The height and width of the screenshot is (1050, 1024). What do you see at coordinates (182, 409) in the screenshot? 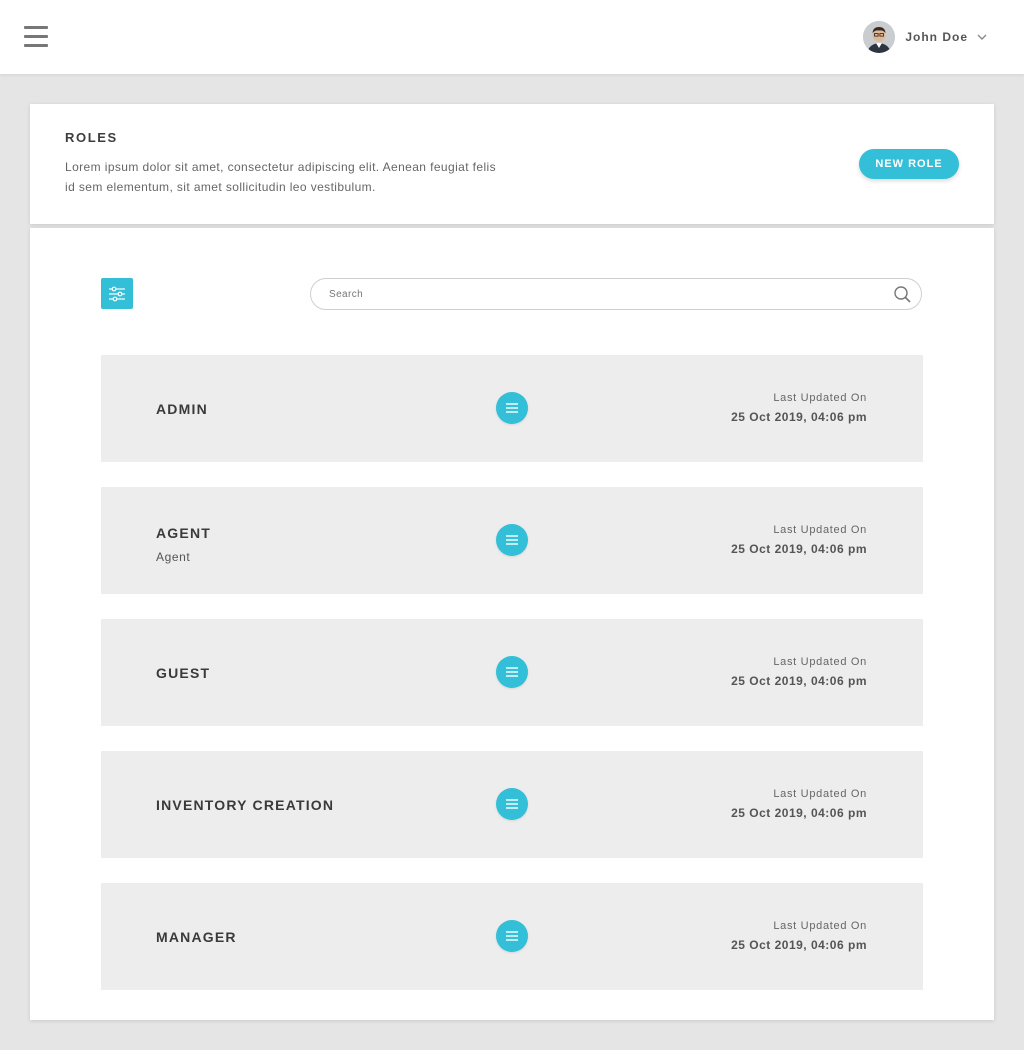
I see `role-name: ADMIN` at bounding box center [182, 409].